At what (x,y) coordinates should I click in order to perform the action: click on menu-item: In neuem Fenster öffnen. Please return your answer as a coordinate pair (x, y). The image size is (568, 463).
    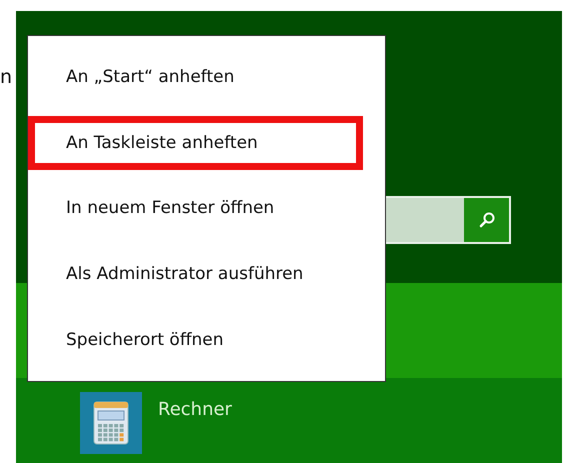
    Looking at the image, I should click on (195, 208).